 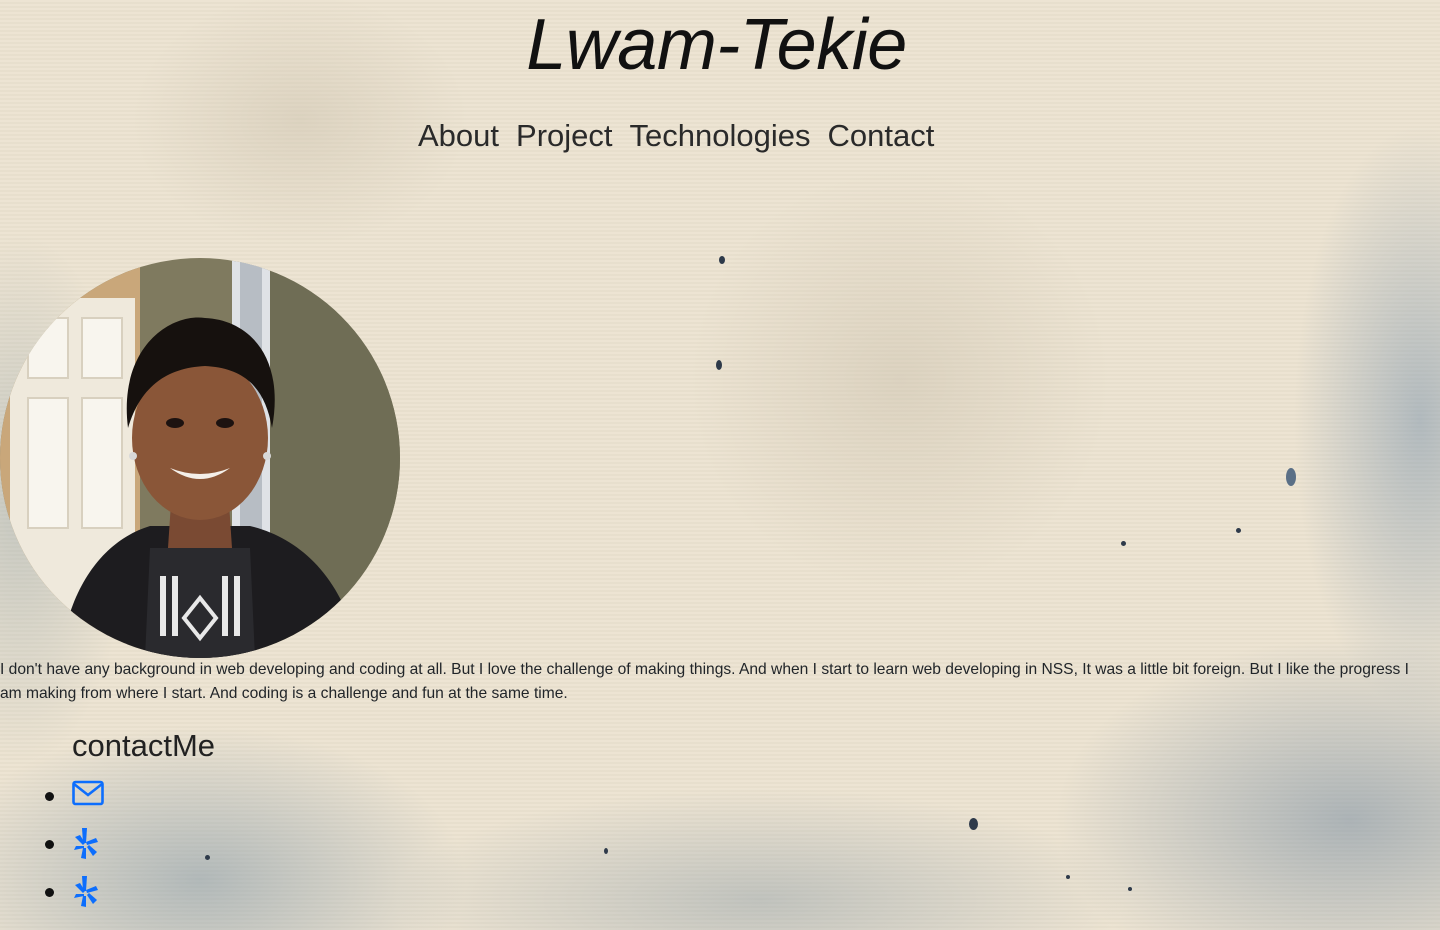 I want to click on contact-list, so click(x=100, y=845).